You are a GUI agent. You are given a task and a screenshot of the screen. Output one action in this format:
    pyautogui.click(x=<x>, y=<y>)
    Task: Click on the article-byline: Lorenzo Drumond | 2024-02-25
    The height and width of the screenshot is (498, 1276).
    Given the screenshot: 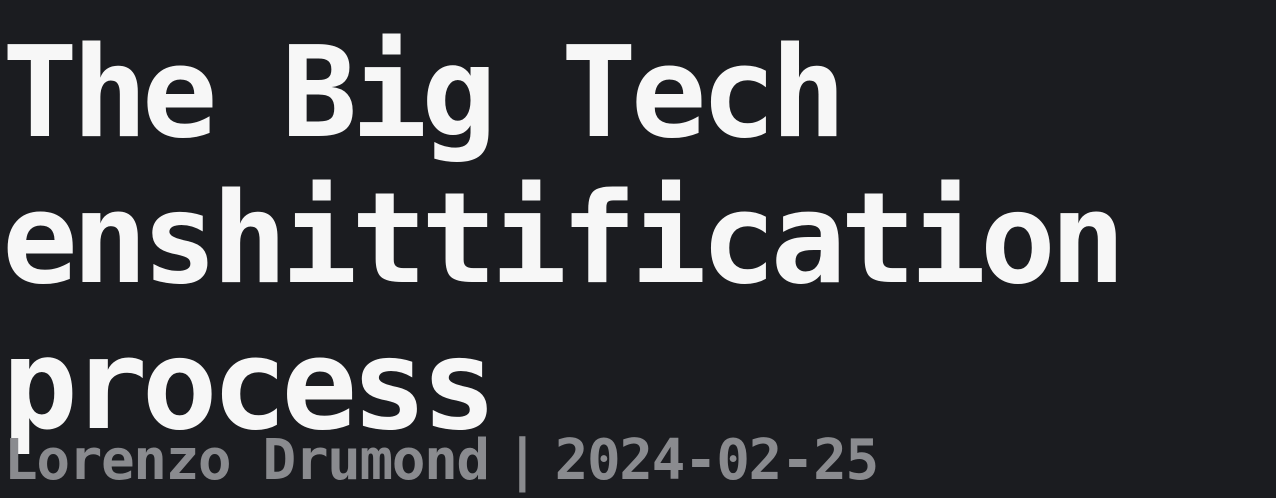 What is the action you would take?
    pyautogui.click(x=442, y=461)
    